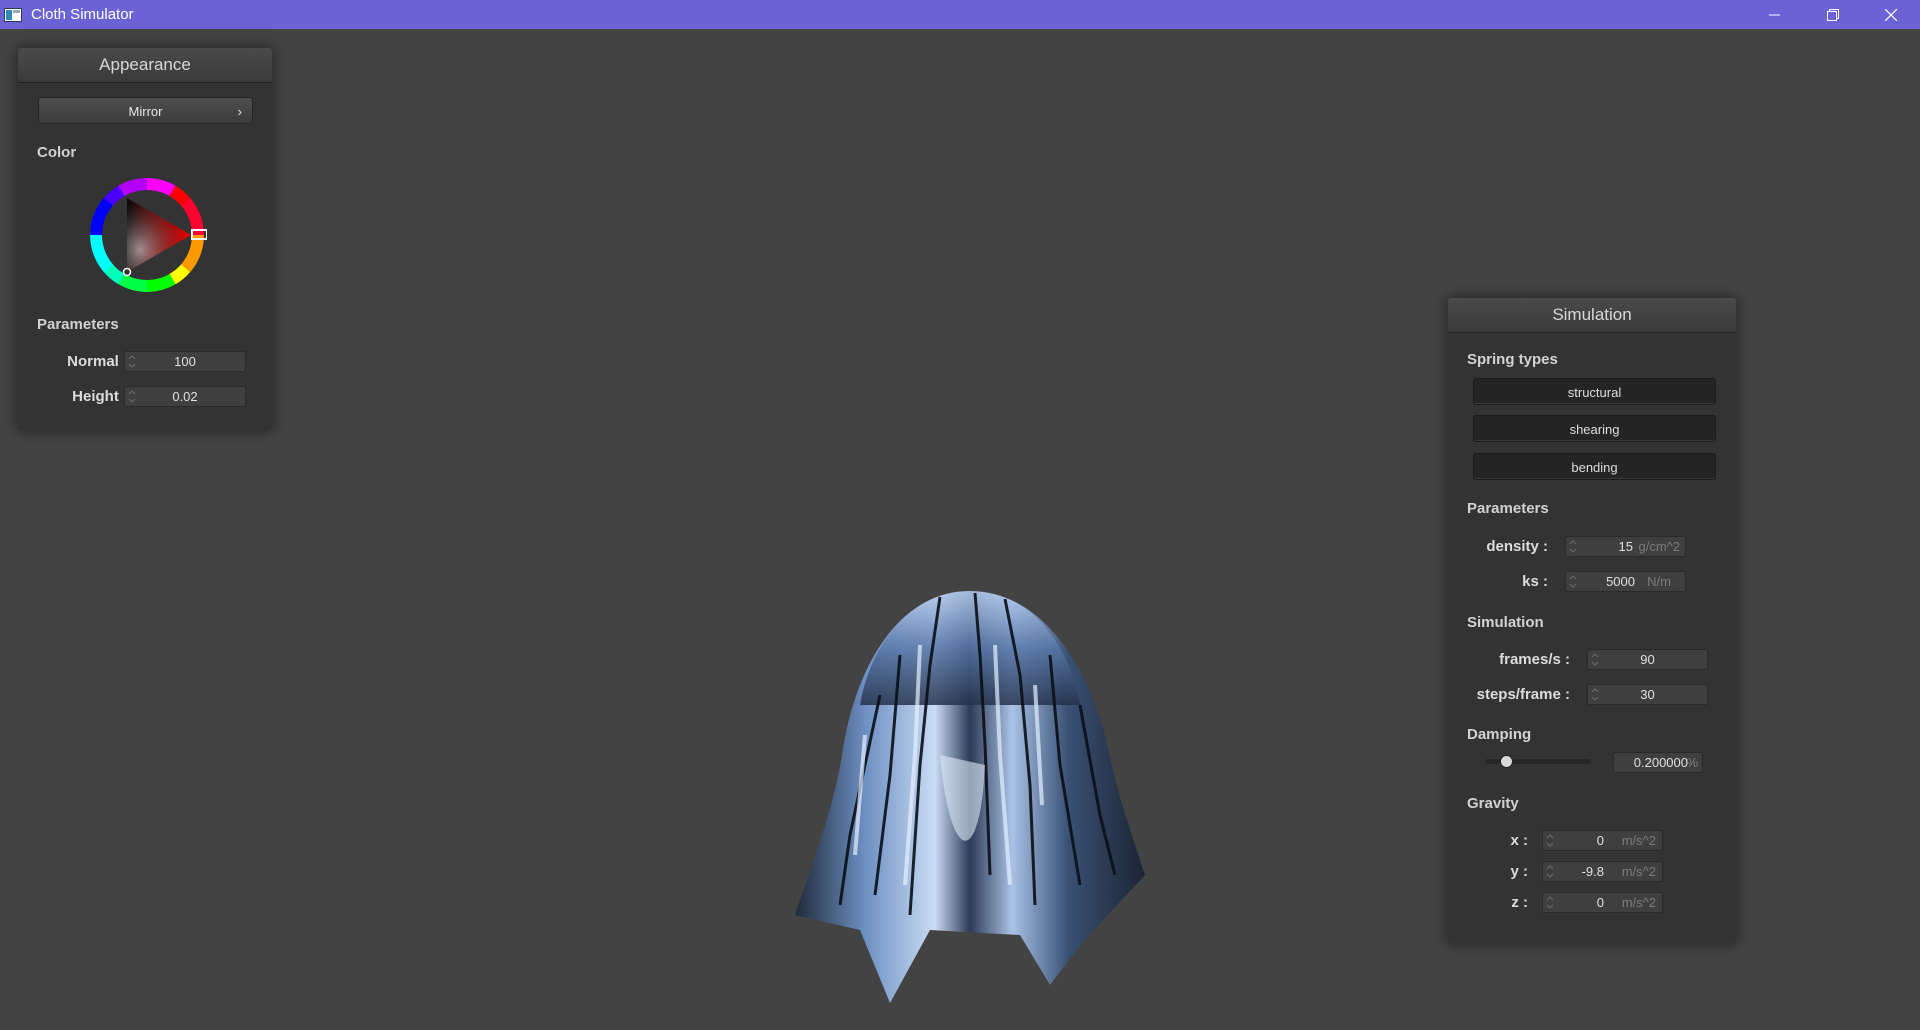 Image resolution: width=1920 pixels, height=1030 pixels. Describe the element at coordinates (100, 396) in the screenshot. I see `height-label: Height :` at that location.